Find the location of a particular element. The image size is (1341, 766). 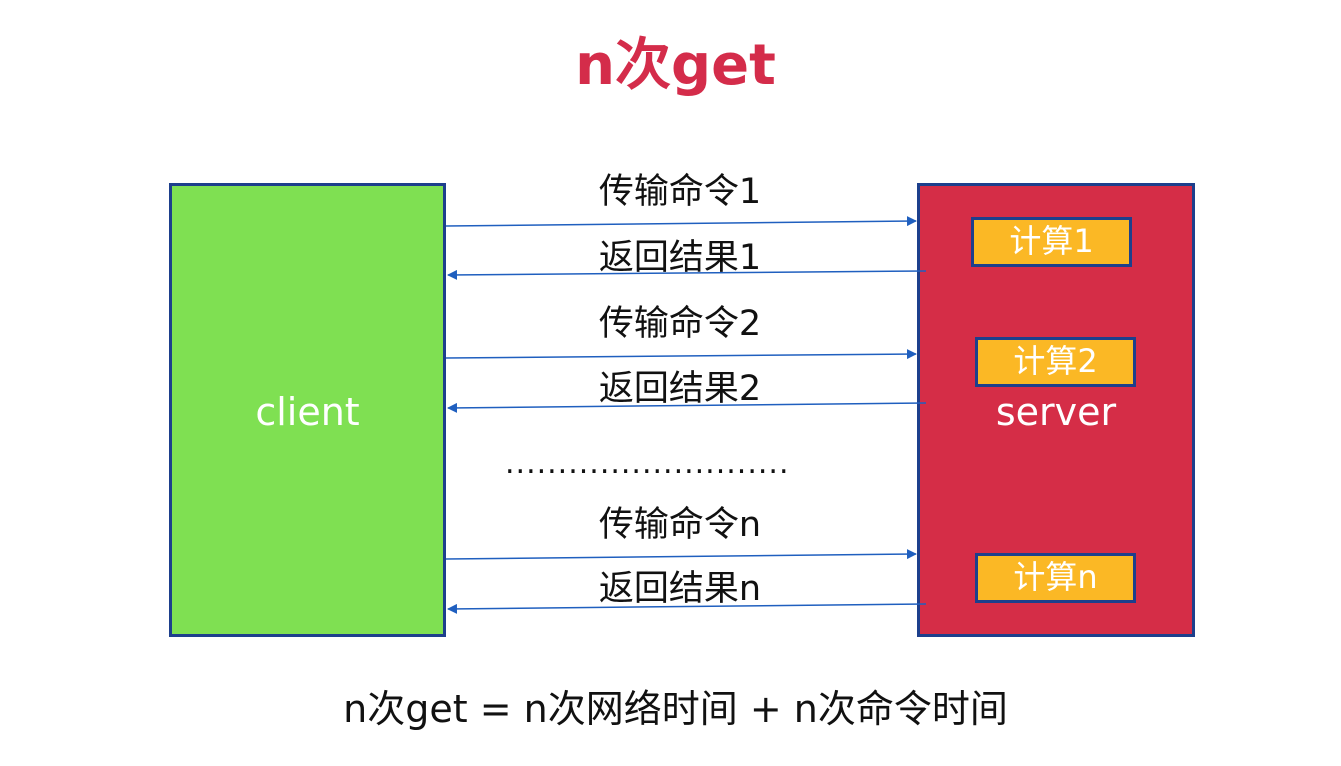

message-label-6: 返回结果n is located at coordinates (680, 589).